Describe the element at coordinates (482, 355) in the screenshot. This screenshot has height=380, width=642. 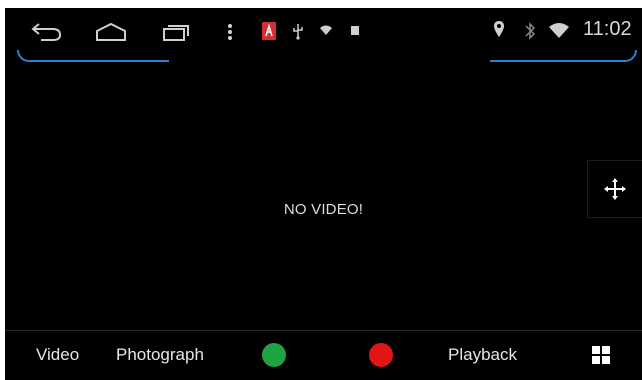
I see `playback-button: Playback` at that location.